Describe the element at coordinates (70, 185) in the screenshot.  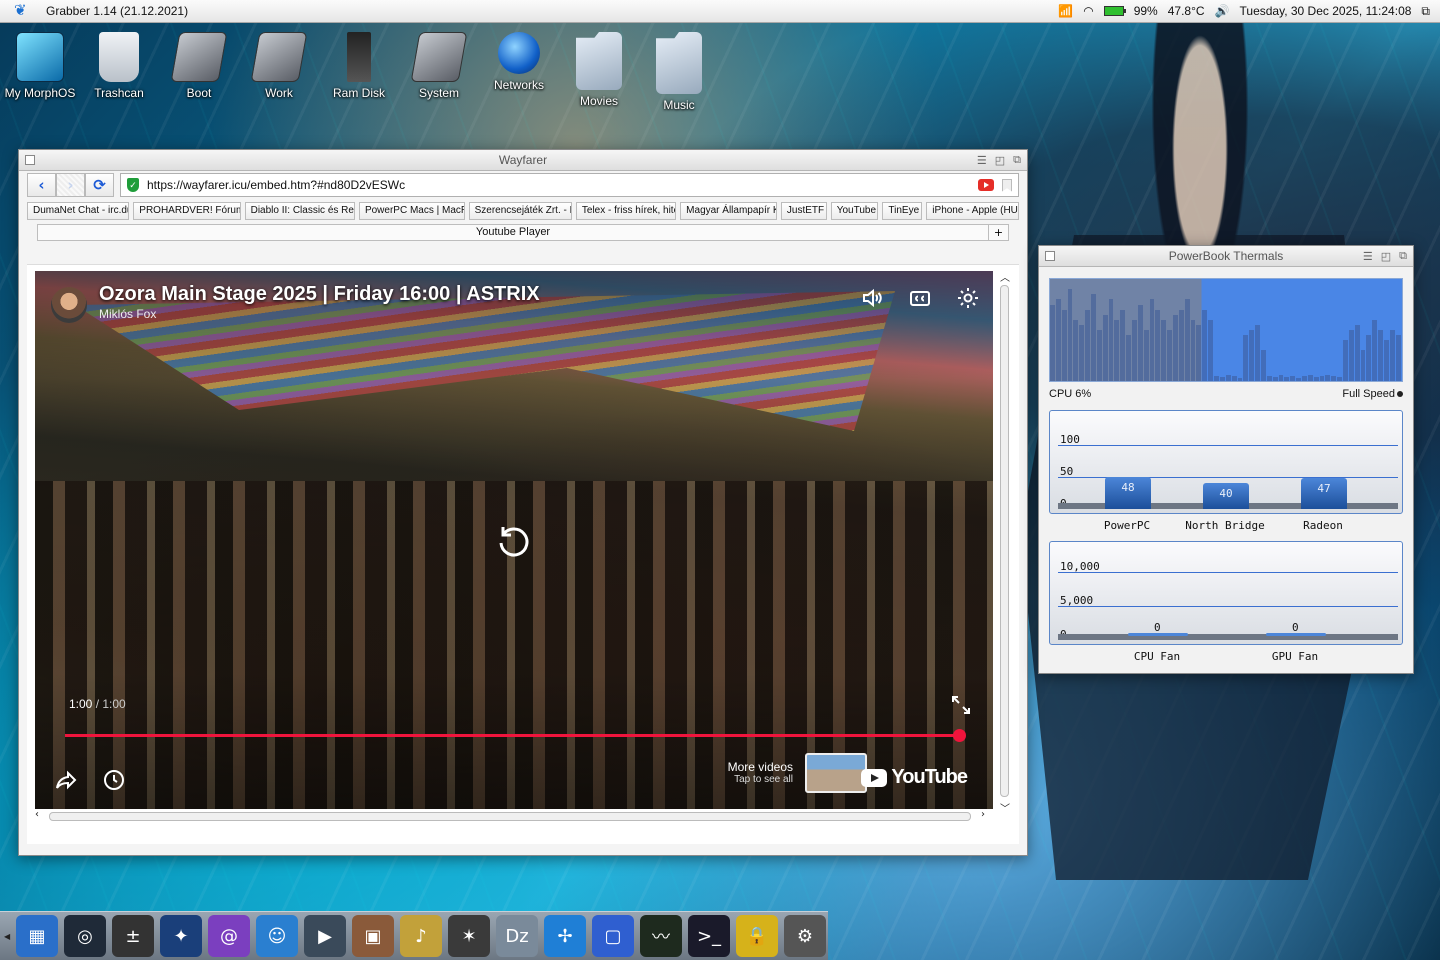
I see `forward-button: ›` at that location.